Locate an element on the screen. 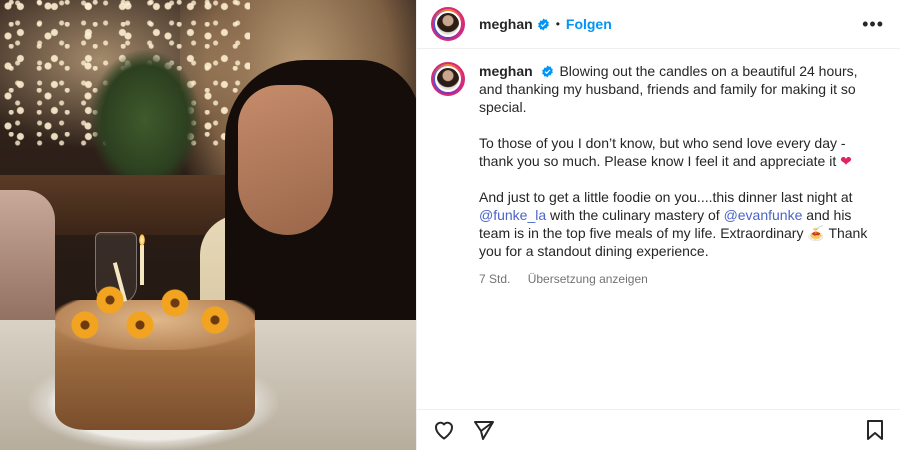 The width and height of the screenshot is (900, 450). post-time: 7 Std. is located at coordinates (494, 279).